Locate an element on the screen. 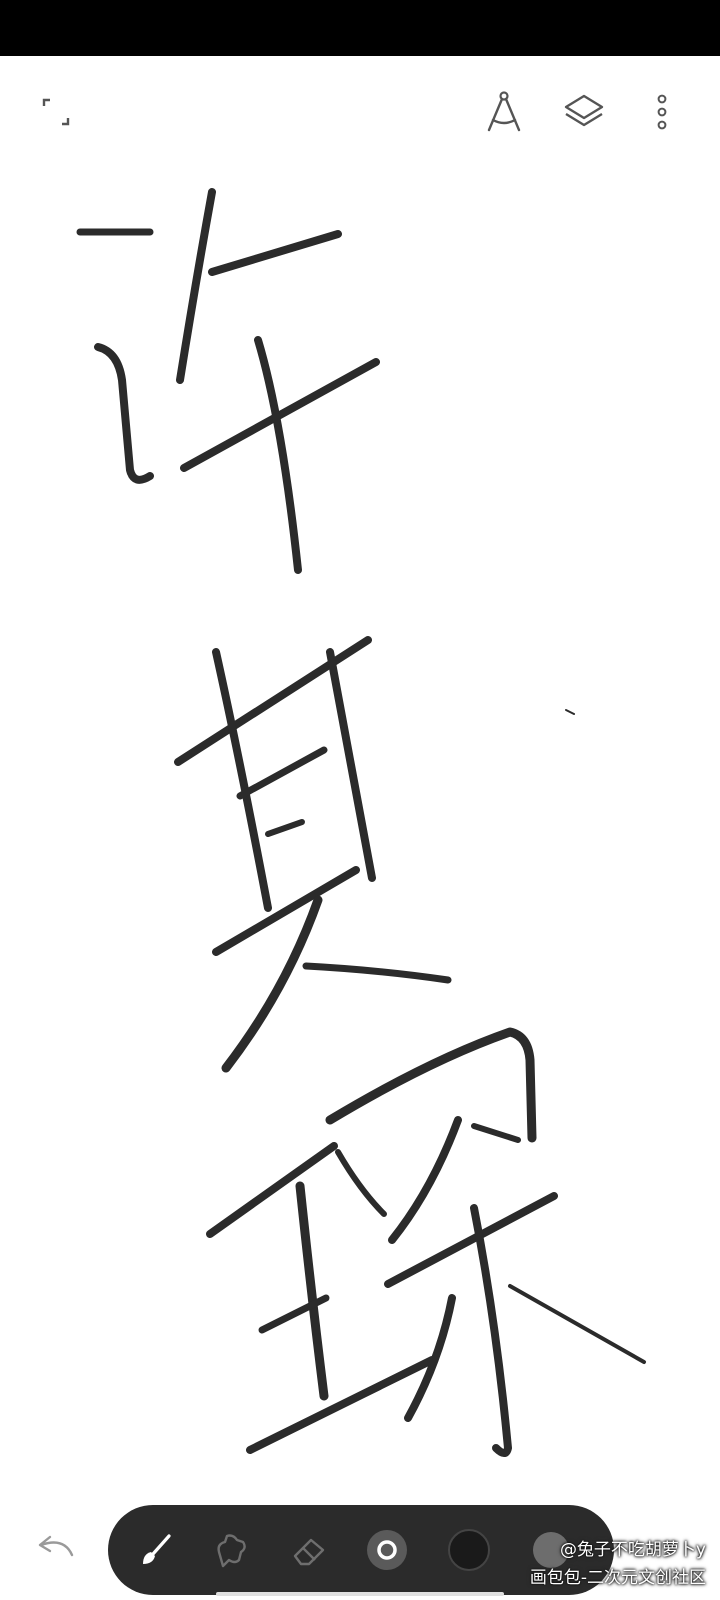 This screenshot has height=1600, width=720. watermark-site: 画包包-二次元文创社区 is located at coordinates (617, 1578).